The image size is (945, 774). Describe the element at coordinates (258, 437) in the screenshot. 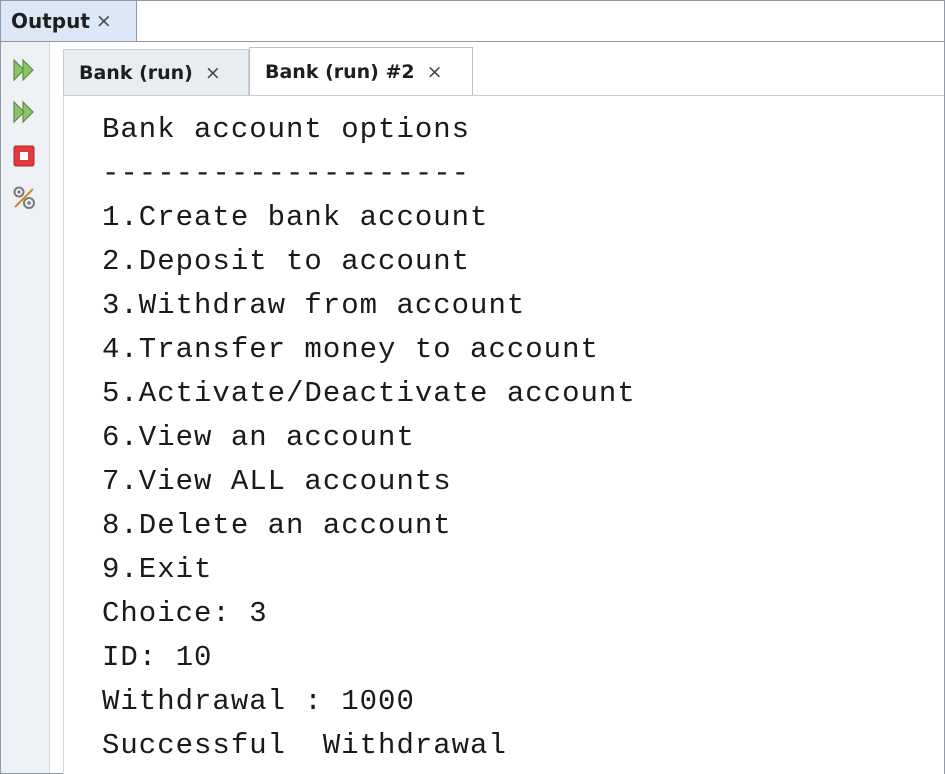

I see `console-line: 6.View an account` at that location.